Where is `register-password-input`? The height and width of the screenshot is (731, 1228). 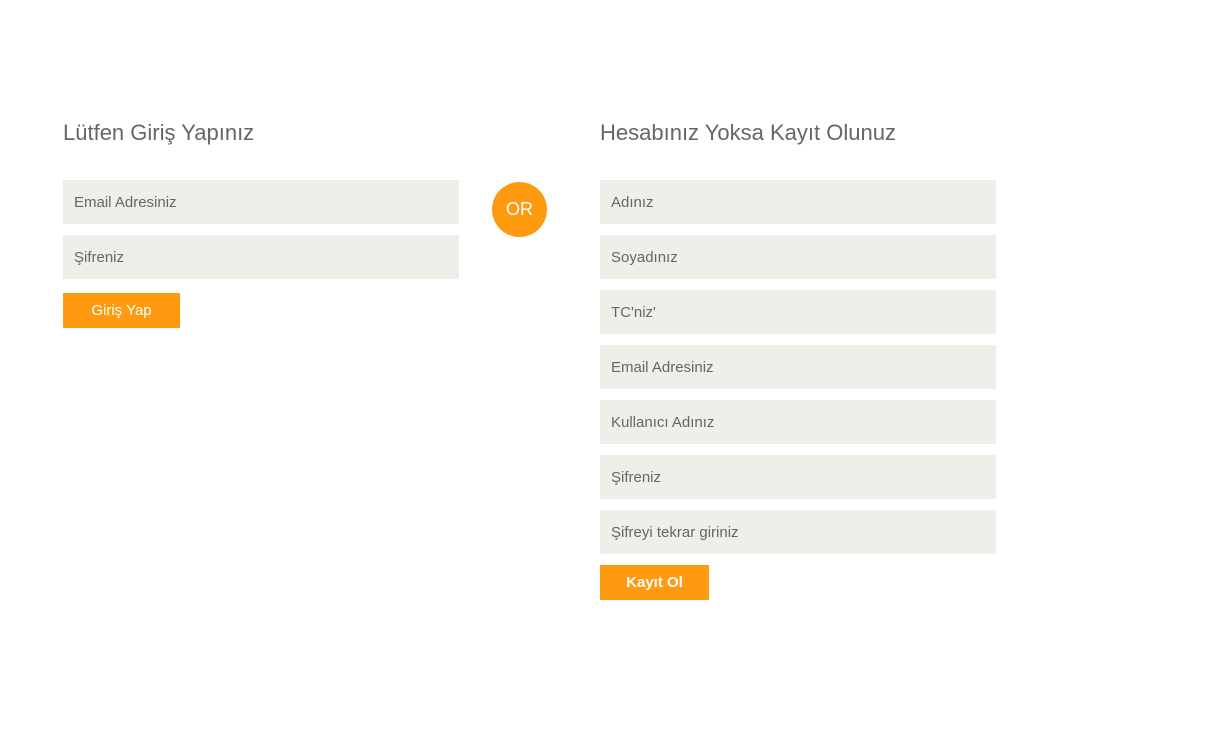 register-password-input is located at coordinates (798, 477).